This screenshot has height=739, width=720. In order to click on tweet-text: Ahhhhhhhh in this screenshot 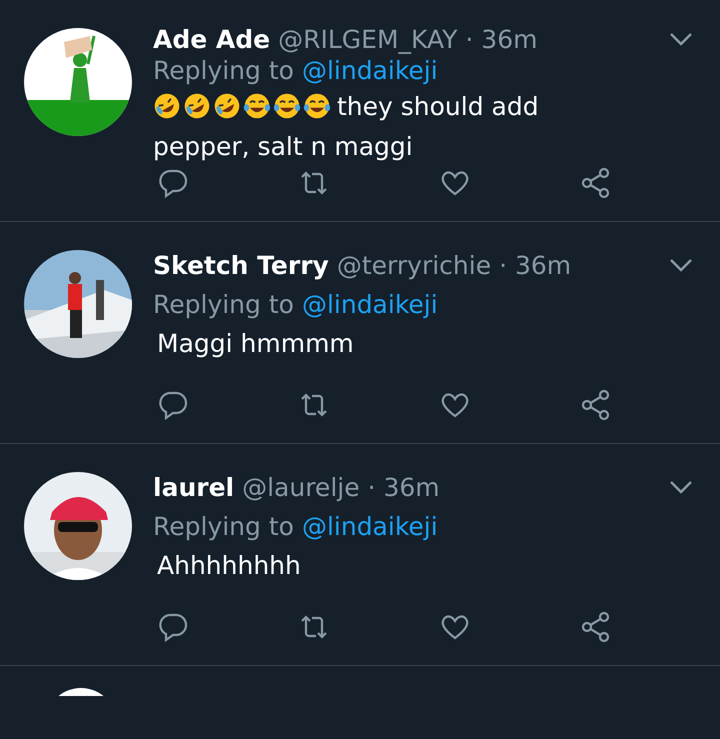, I will do `click(229, 565)`.